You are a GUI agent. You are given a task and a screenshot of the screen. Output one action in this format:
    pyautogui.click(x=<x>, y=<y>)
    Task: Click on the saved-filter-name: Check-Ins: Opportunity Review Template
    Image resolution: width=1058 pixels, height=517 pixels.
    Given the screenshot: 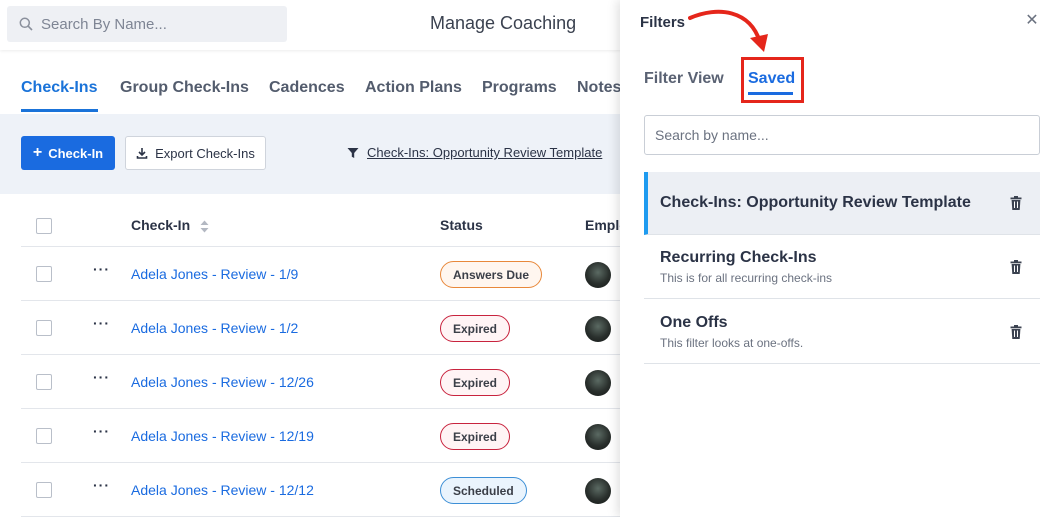 What is the action you would take?
    pyautogui.click(x=815, y=202)
    